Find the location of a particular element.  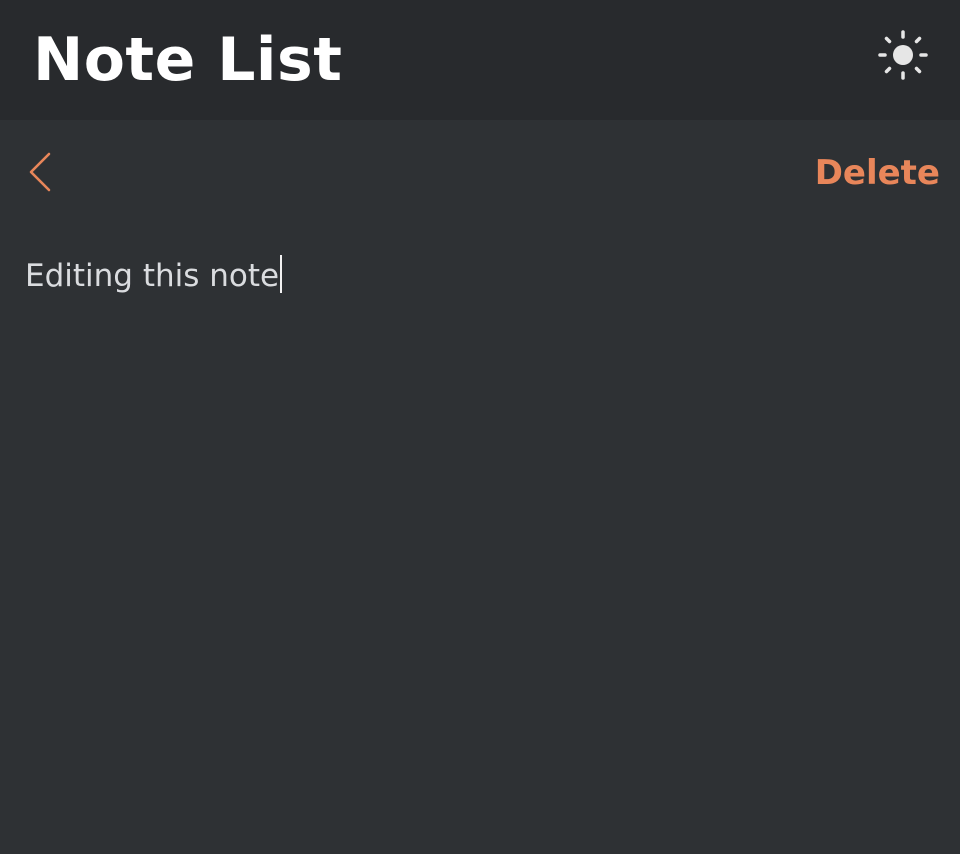

back-button is located at coordinates (41, 172).